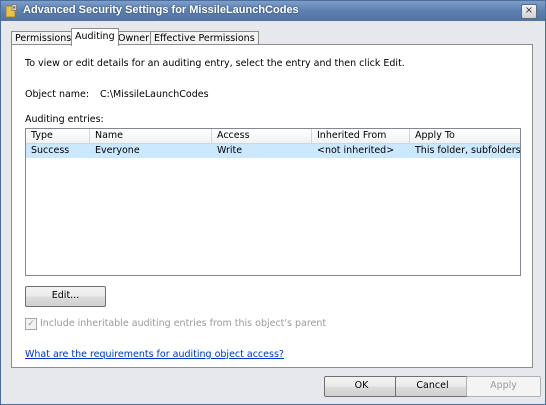  What do you see at coordinates (356, 150) in the screenshot?
I see `cell-inherited-from: <not inherited>` at bounding box center [356, 150].